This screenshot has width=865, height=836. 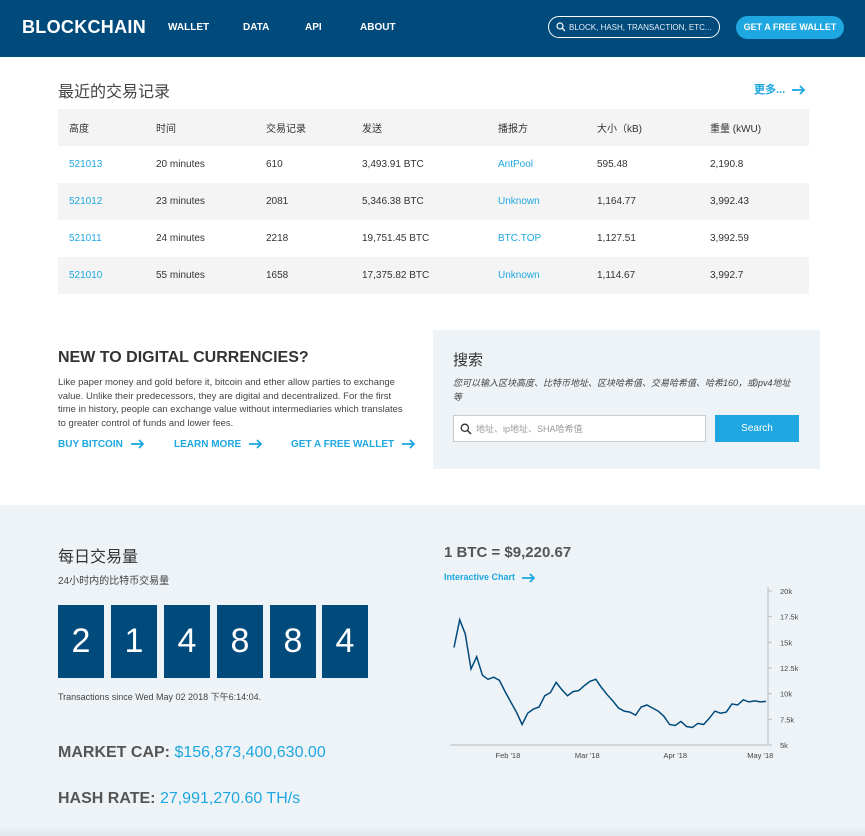 What do you see at coordinates (419, 275) in the screenshot?
I see `block-sent: 17,375.82 BTC` at bounding box center [419, 275].